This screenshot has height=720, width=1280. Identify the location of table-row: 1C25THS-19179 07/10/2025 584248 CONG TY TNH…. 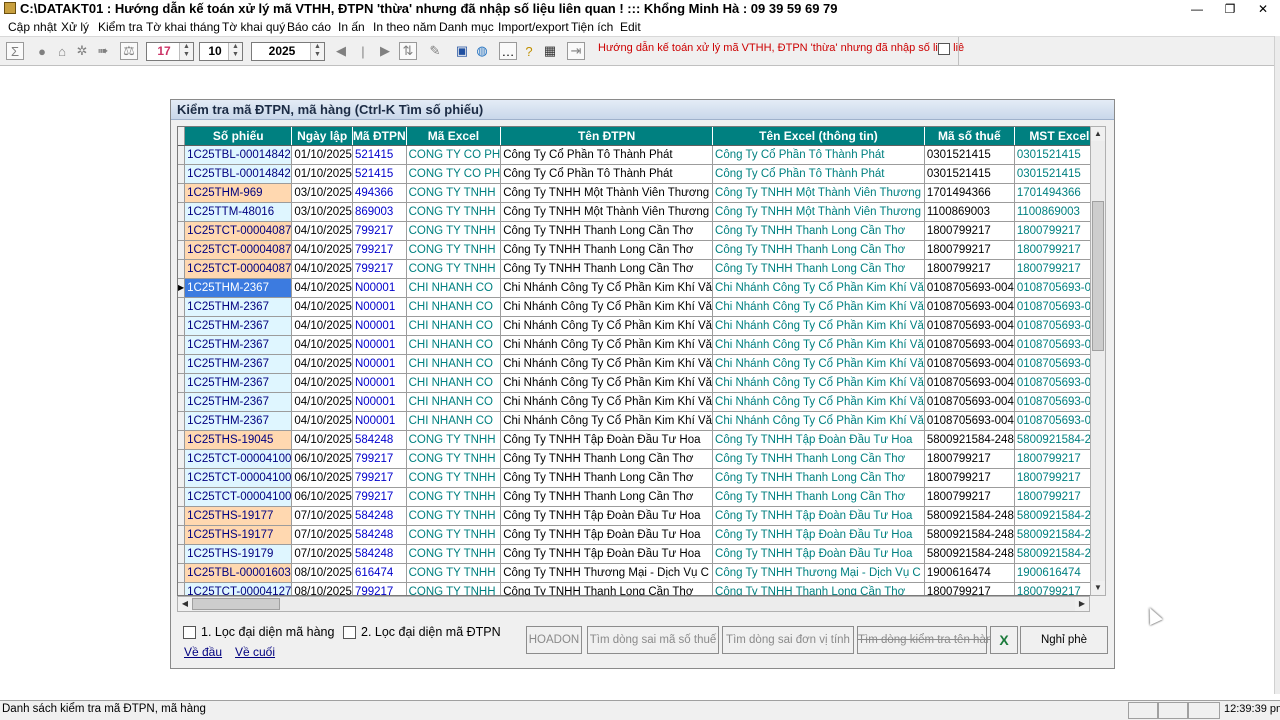
(637, 554).